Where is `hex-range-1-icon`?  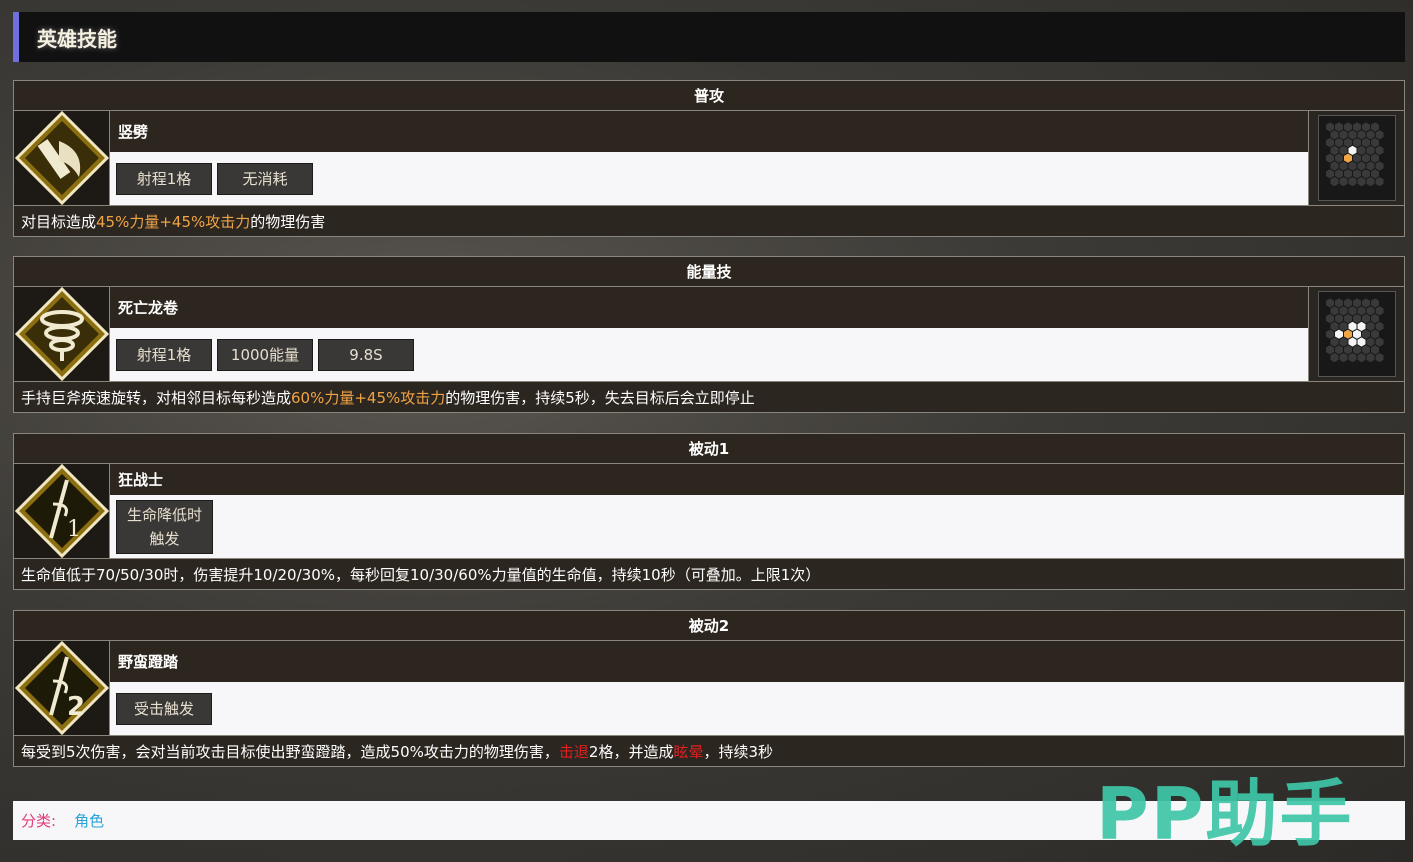 hex-range-1-icon is located at coordinates (1356, 158).